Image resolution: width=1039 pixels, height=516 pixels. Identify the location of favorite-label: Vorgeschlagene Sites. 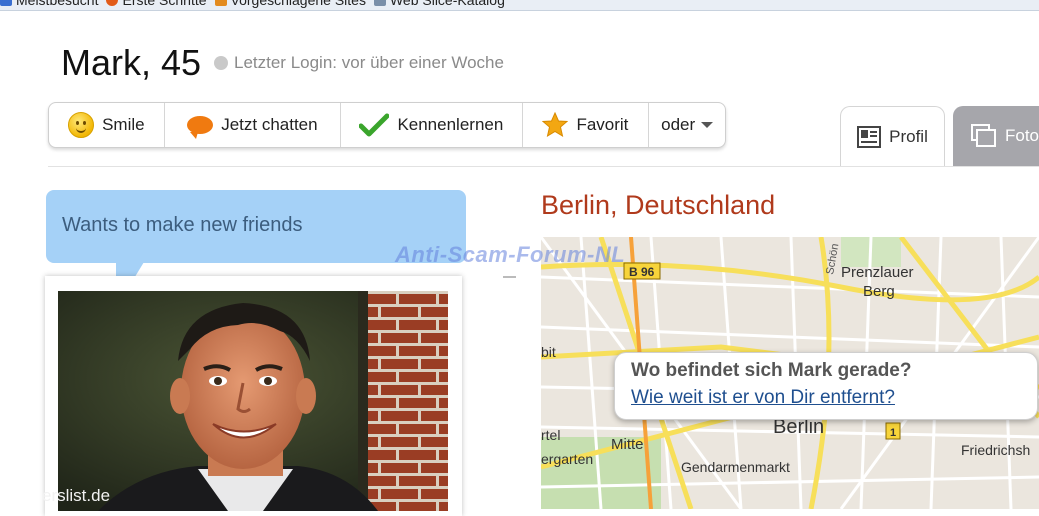
(298, 4).